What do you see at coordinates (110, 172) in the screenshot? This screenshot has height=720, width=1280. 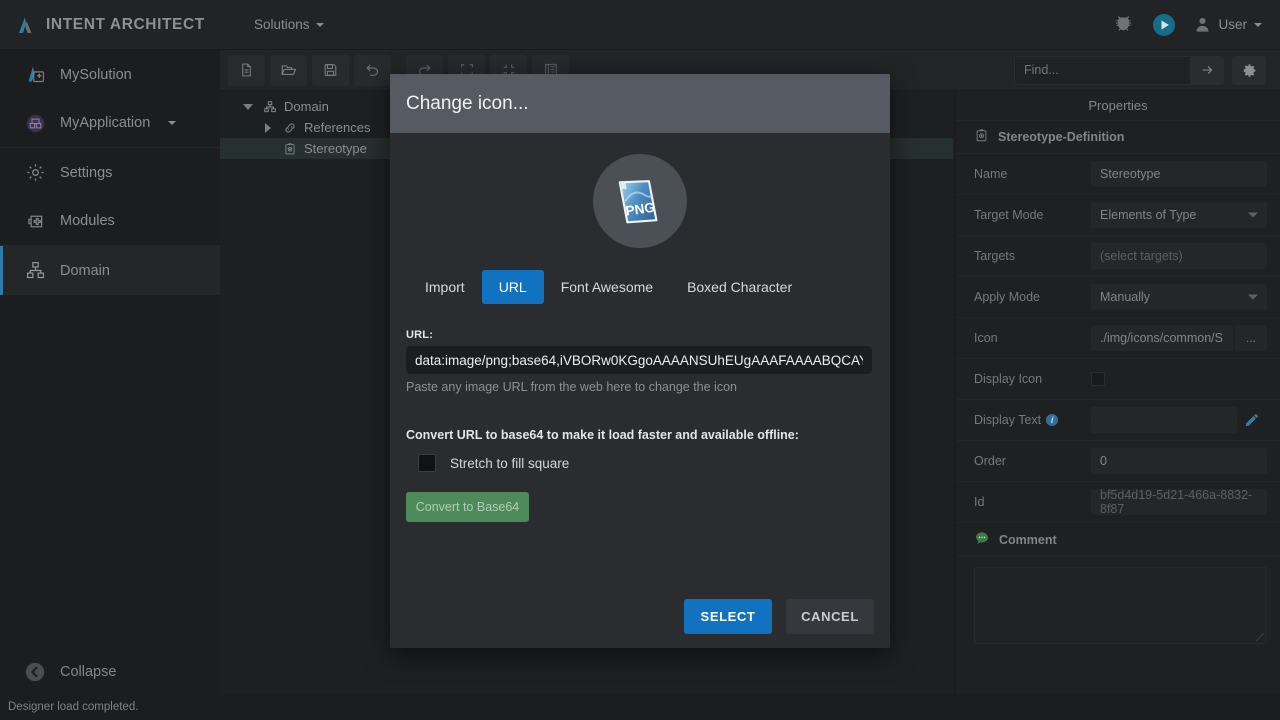 I see `sidebar-item-settings: Settings` at bounding box center [110, 172].